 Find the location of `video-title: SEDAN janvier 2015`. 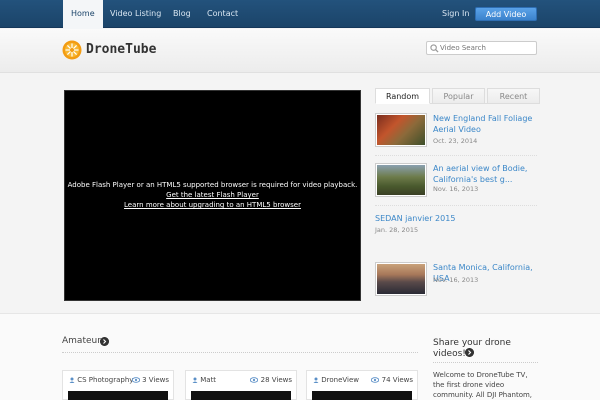

video-title: SEDAN janvier 2015 is located at coordinates (427, 218).